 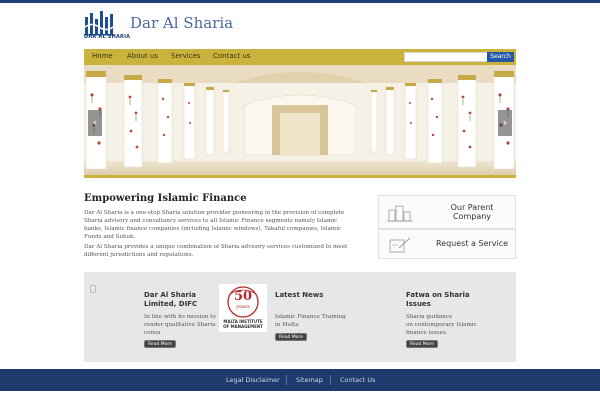 What do you see at coordinates (186, 56) in the screenshot?
I see `nav-services: Services` at bounding box center [186, 56].